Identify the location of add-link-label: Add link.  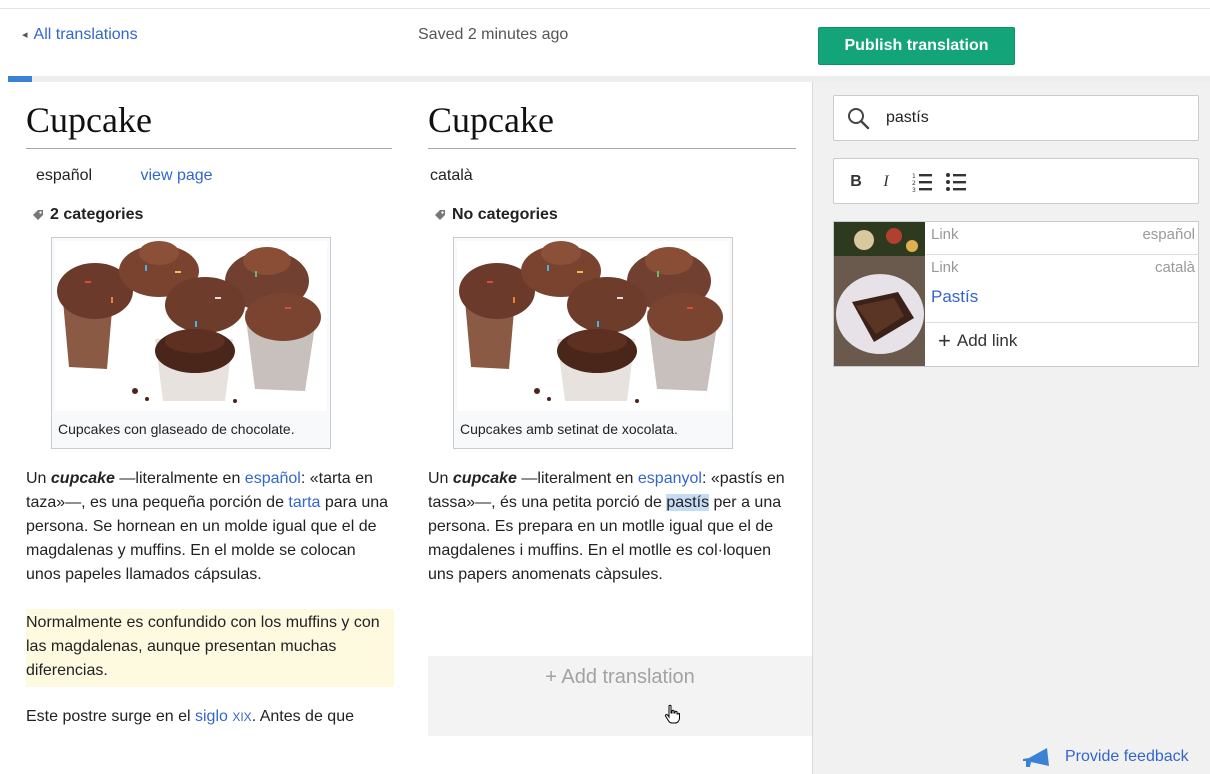
(987, 340).